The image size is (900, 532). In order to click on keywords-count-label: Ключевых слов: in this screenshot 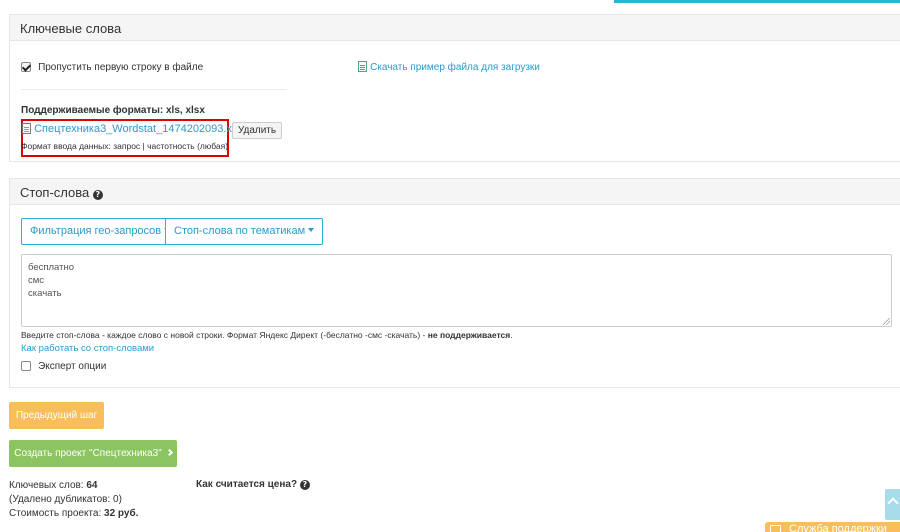, I will do `click(48, 485)`.